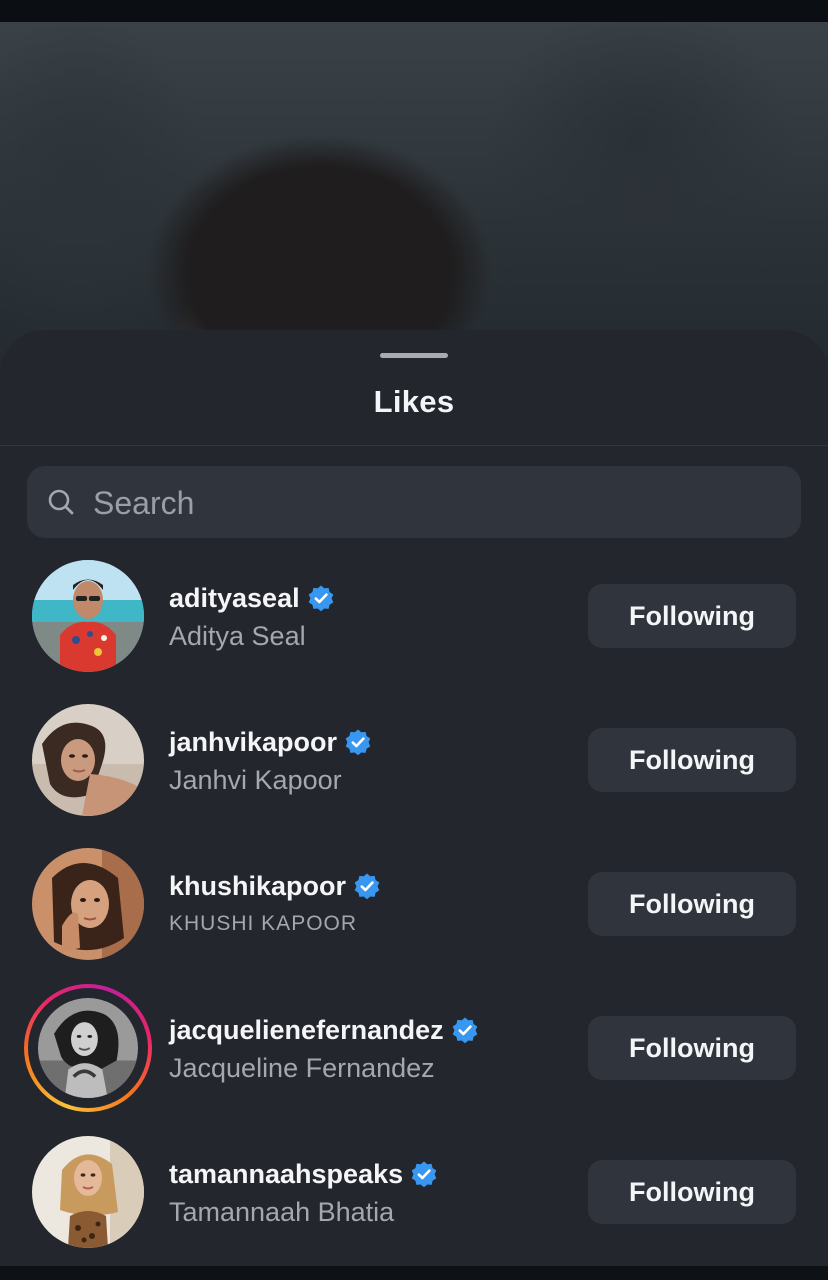 The image size is (828, 1280). What do you see at coordinates (237, 636) in the screenshot?
I see `full-name: Aditya Seal` at bounding box center [237, 636].